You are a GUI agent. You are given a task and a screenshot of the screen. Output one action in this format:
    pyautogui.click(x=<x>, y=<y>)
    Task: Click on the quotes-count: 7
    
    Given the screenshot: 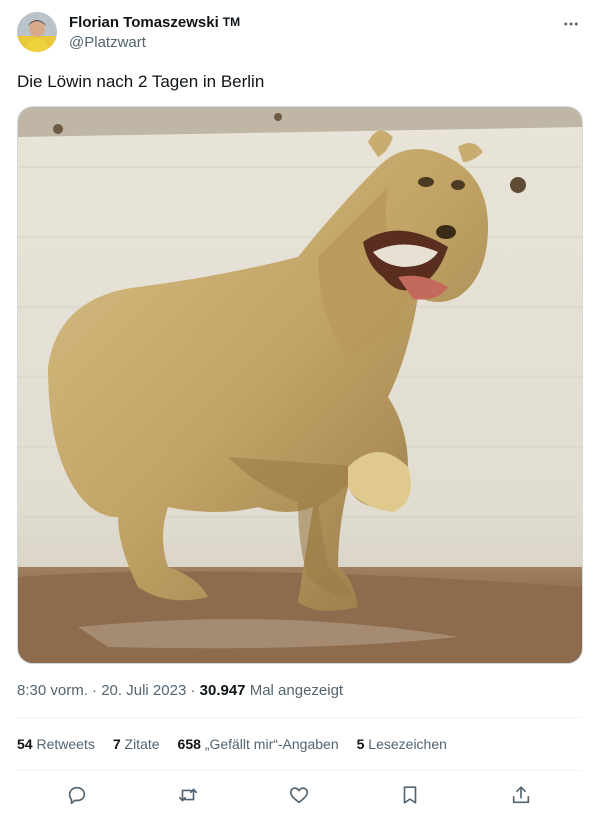 What is the action you would take?
    pyautogui.click(x=116, y=744)
    